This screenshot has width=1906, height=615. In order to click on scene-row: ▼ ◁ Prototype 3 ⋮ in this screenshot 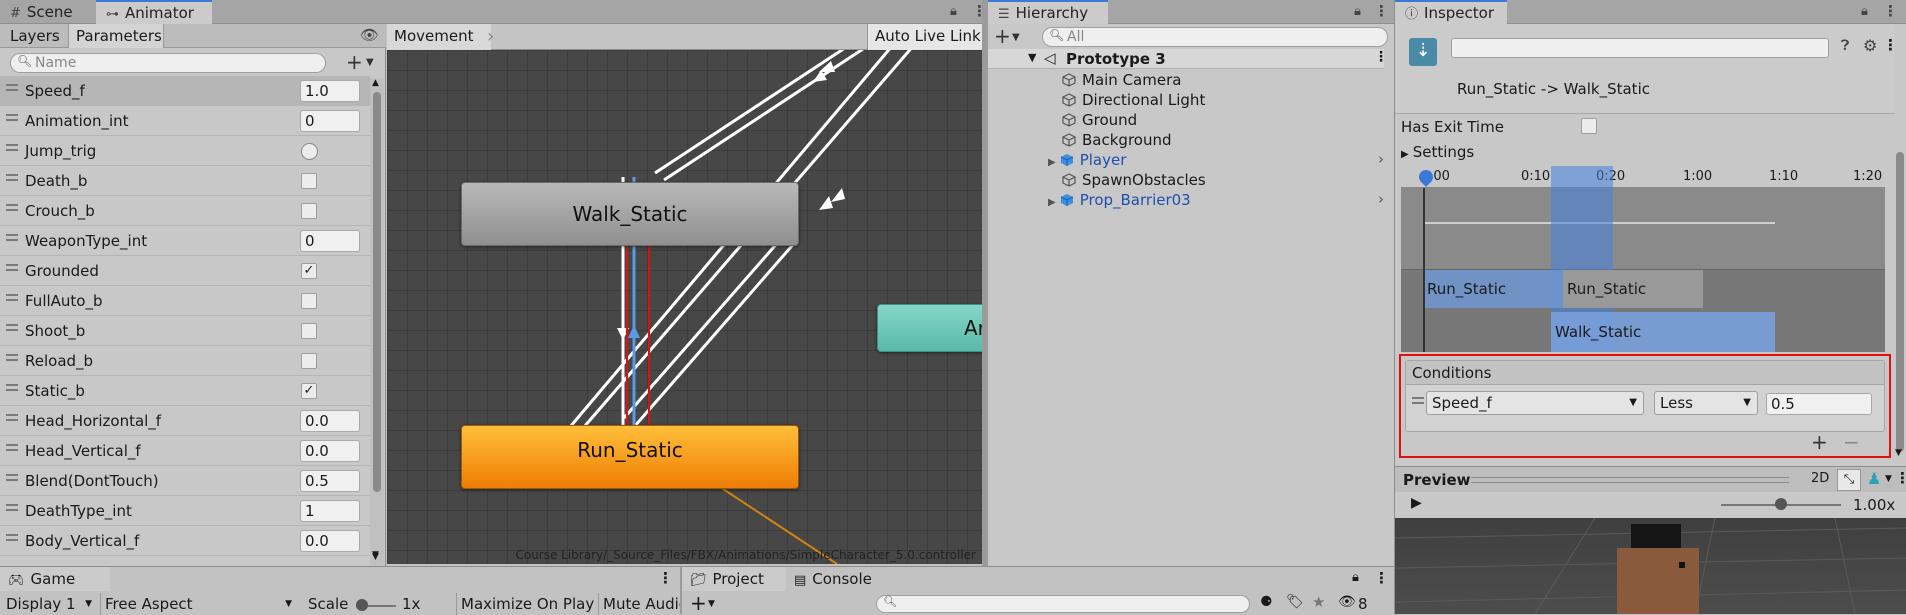, I will do `click(1188, 59)`.